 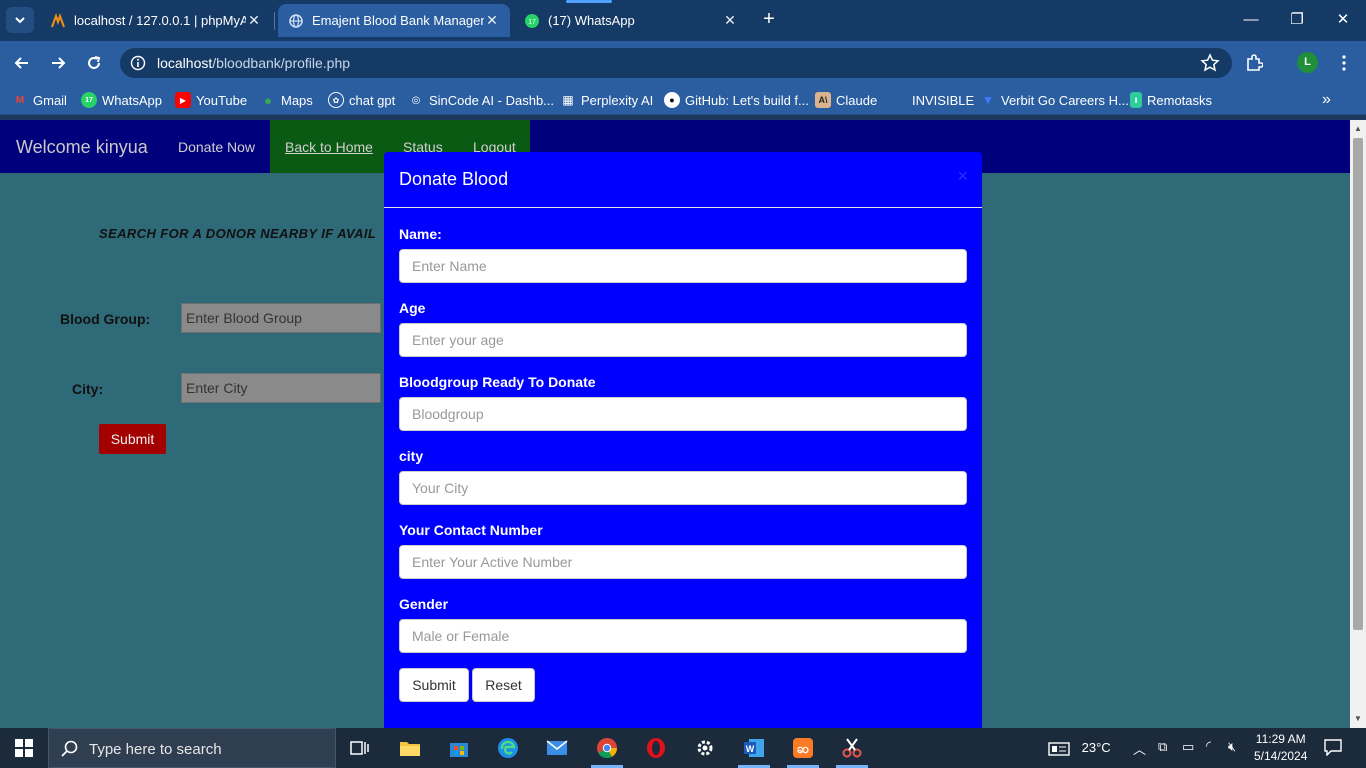 What do you see at coordinates (846, 100) in the screenshot?
I see `bookmark-claude: A\ Claude` at bounding box center [846, 100].